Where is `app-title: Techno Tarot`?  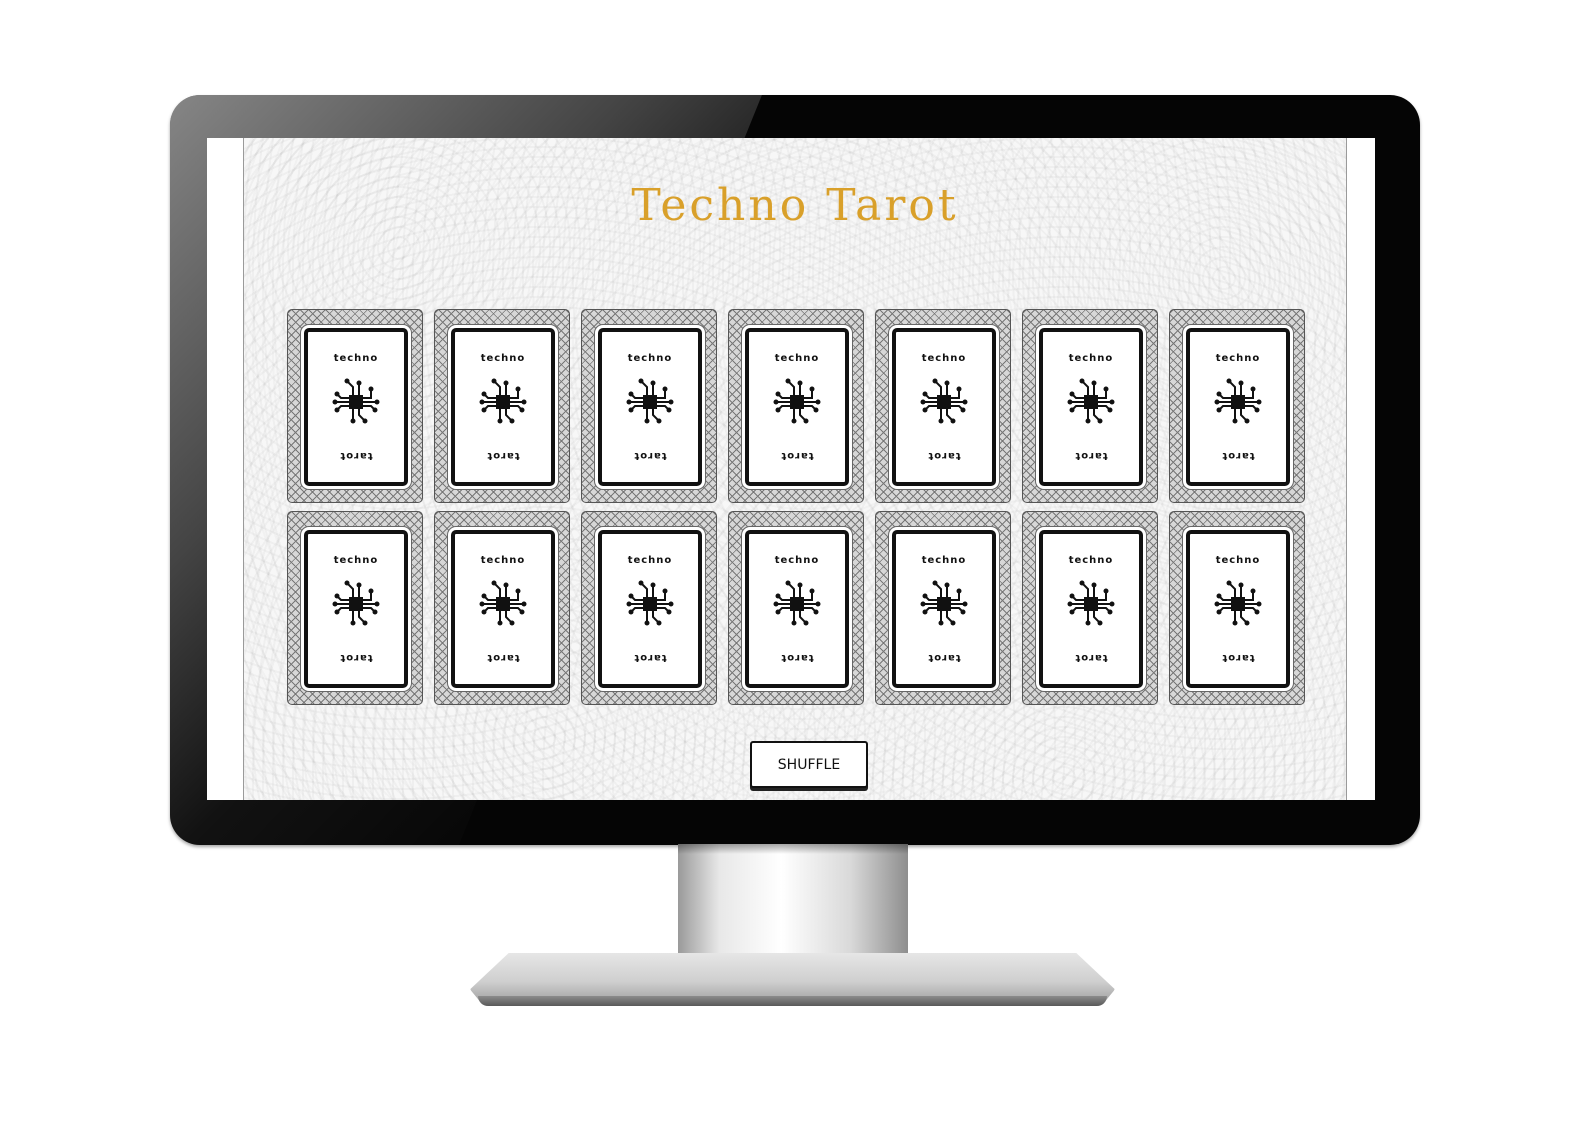 app-title: Techno Tarot is located at coordinates (795, 205).